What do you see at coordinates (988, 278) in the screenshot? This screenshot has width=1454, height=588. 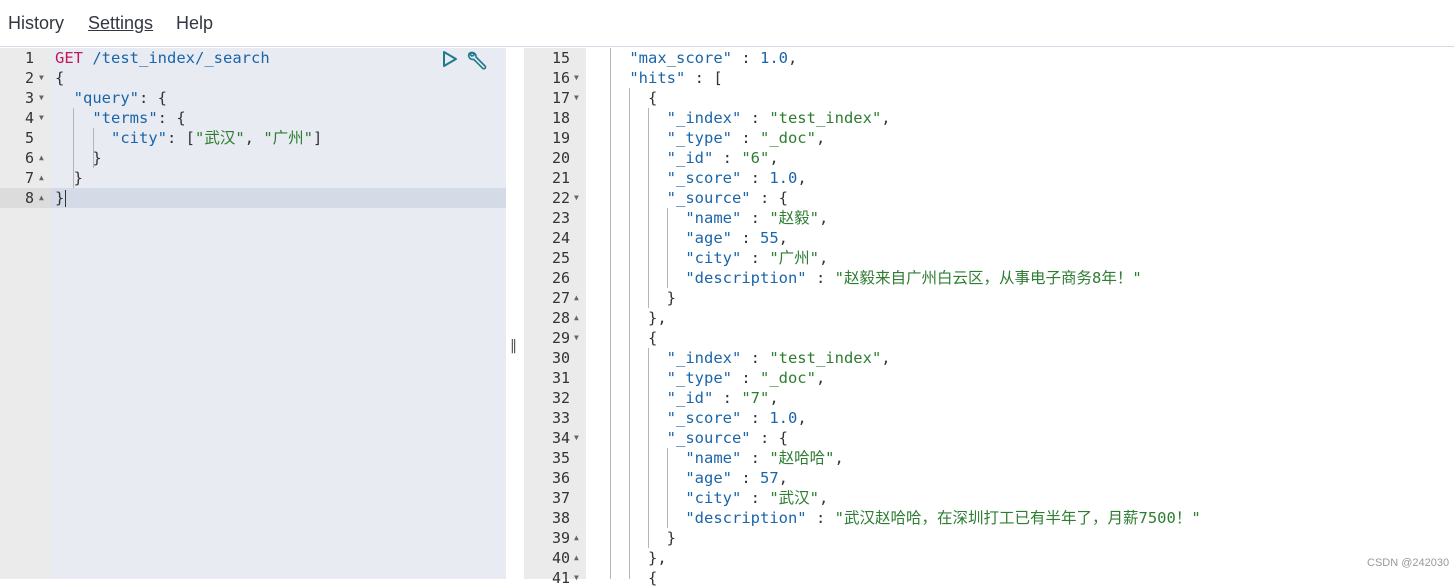 I see `code-token: "赵毅来自广州白云区，从事电子商务8年！"` at bounding box center [988, 278].